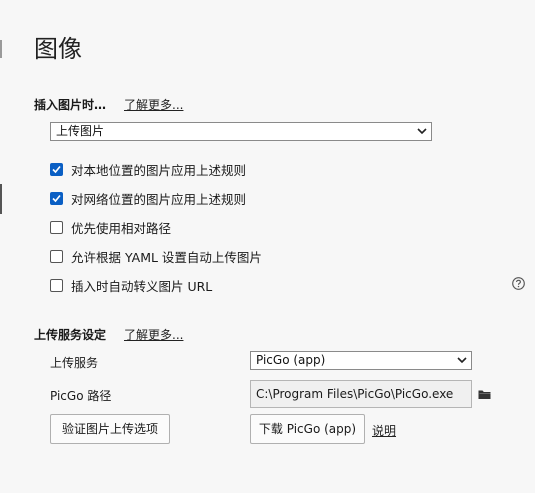 The image size is (535, 493). Describe the element at coordinates (241, 131) in the screenshot. I see `insert-action-select: 上传图片` at that location.